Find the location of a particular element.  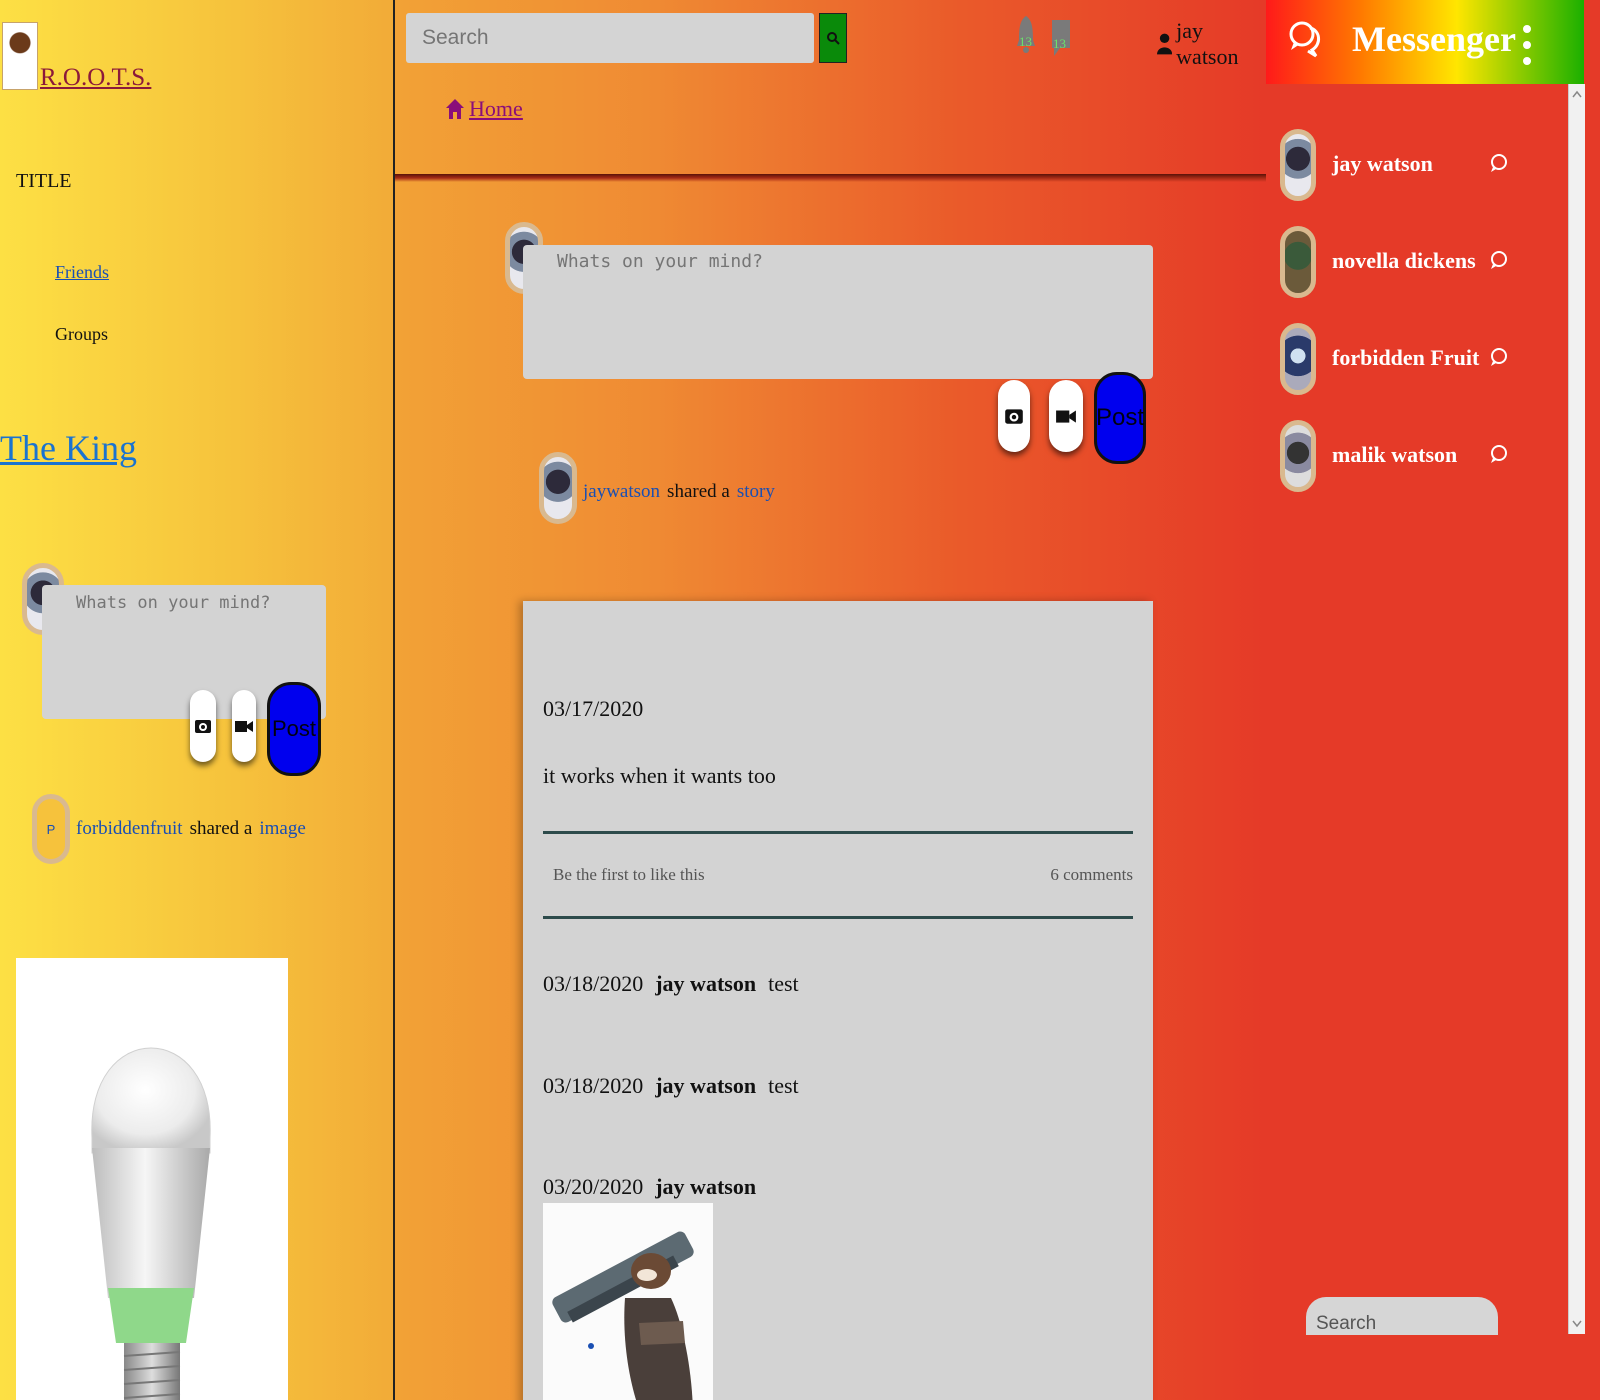

avatar-initial: P is located at coordinates (51, 829).